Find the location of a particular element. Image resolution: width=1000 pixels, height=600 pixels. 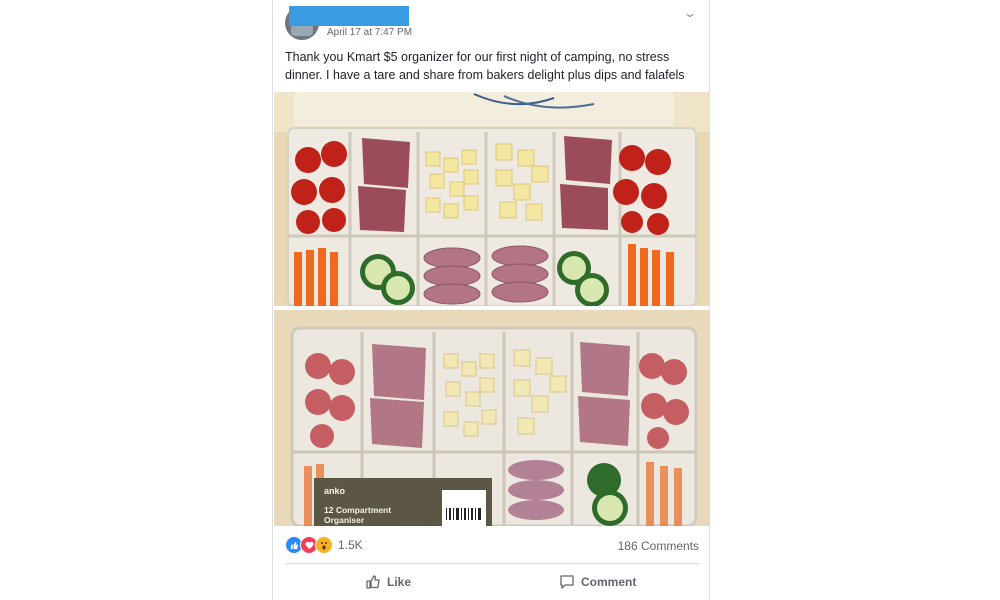

organiser-label-line2: Organiser is located at coordinates (344, 520).